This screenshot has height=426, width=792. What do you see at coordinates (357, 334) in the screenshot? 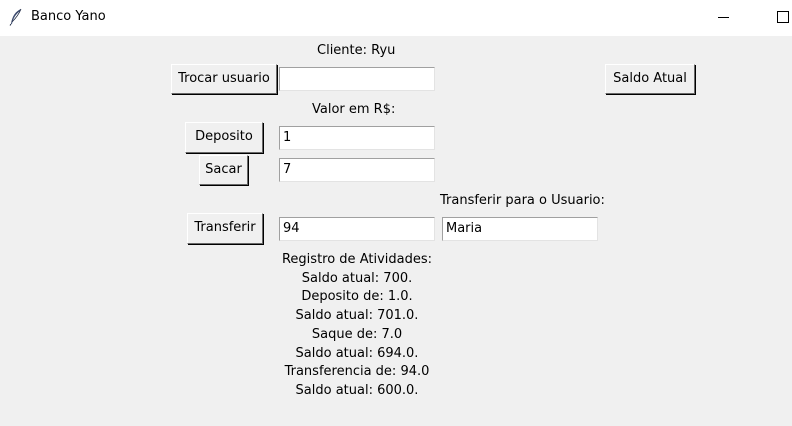
I see `log-line: Saque de: 7.0` at bounding box center [357, 334].